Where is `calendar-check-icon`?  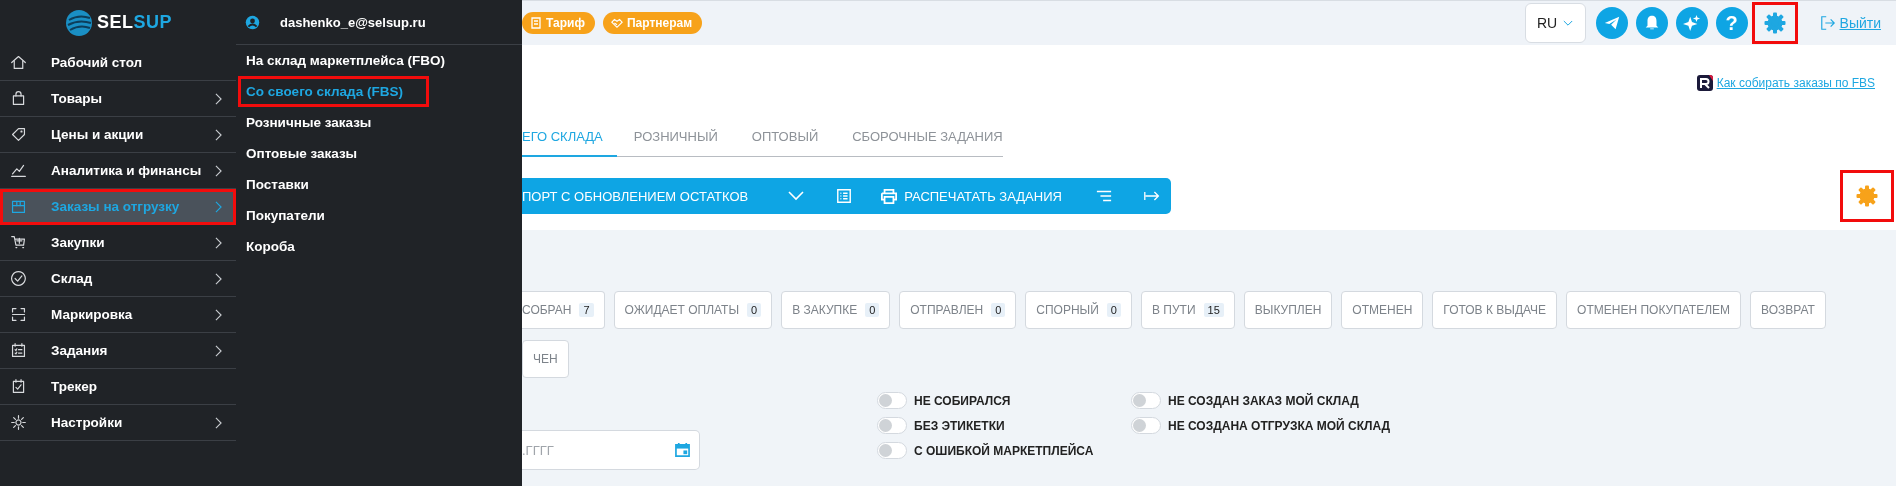
calendar-check-icon is located at coordinates (18, 386).